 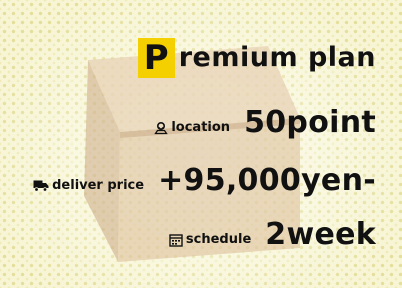 I want to click on schedule-row: schedule 2week, so click(x=272, y=235).